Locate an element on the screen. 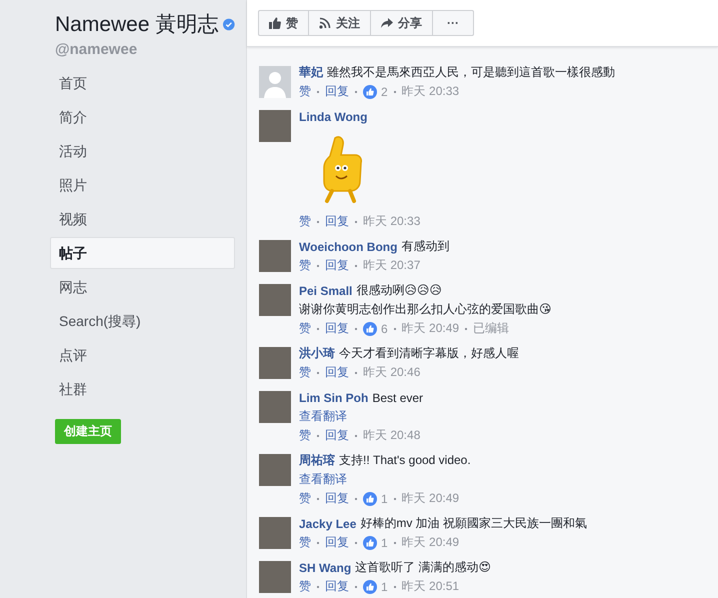  nav-item: Search(搜尋) is located at coordinates (142, 321).